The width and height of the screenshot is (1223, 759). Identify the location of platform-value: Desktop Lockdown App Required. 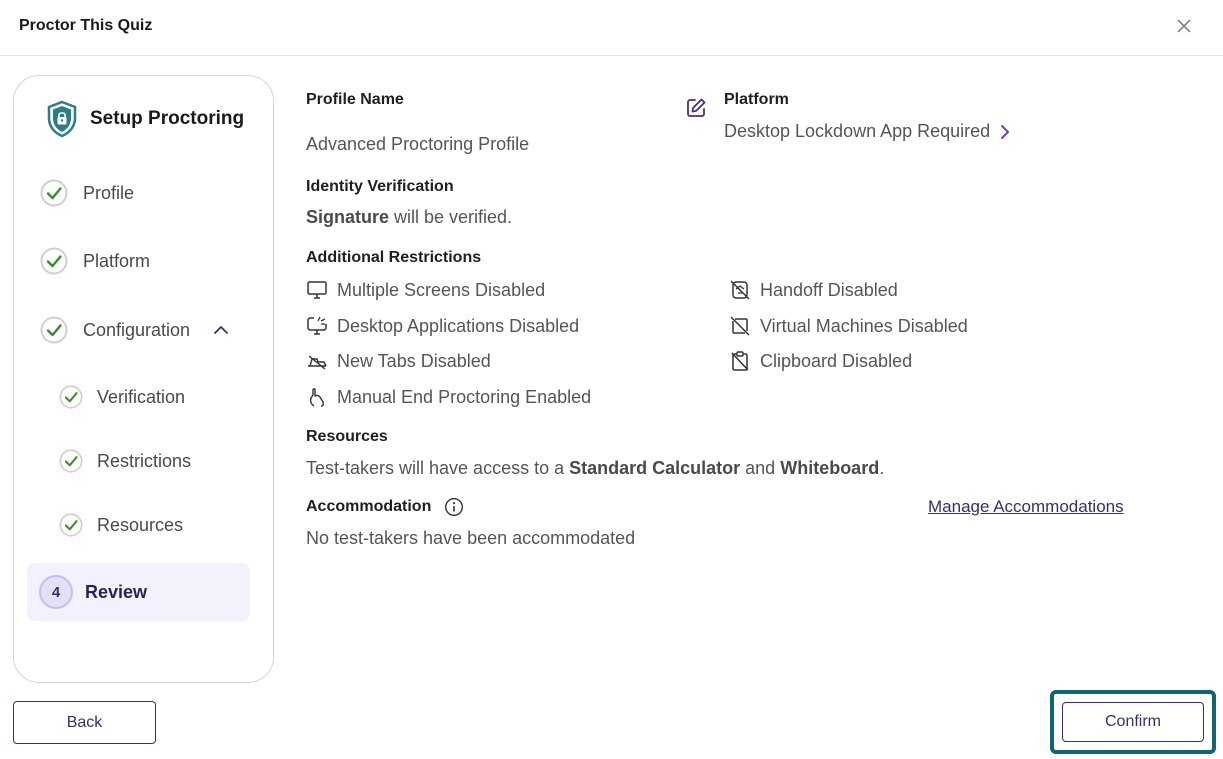
(857, 131).